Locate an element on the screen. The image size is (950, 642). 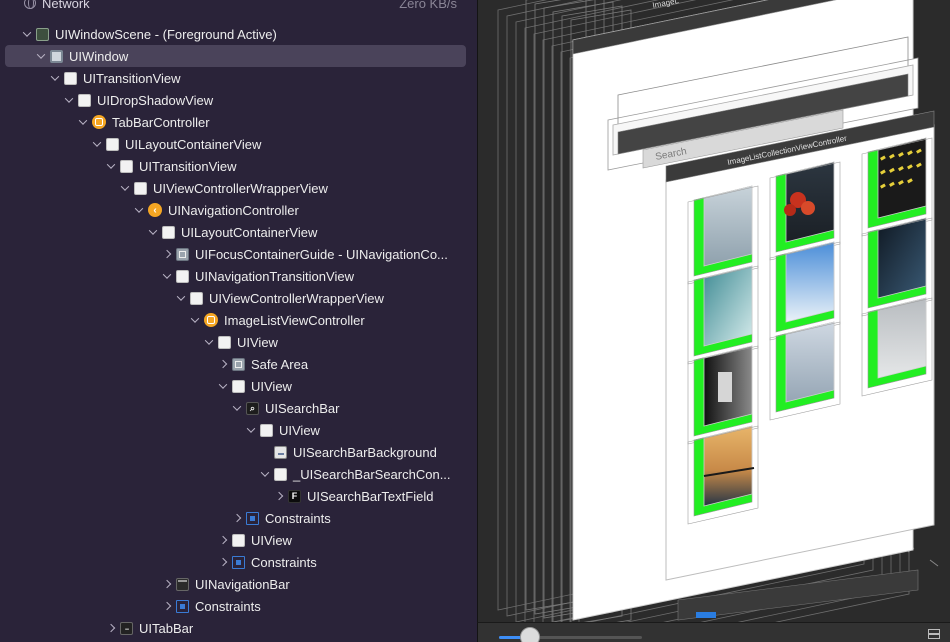
top-vc-label: ImageL is located at coordinates (666, 5).